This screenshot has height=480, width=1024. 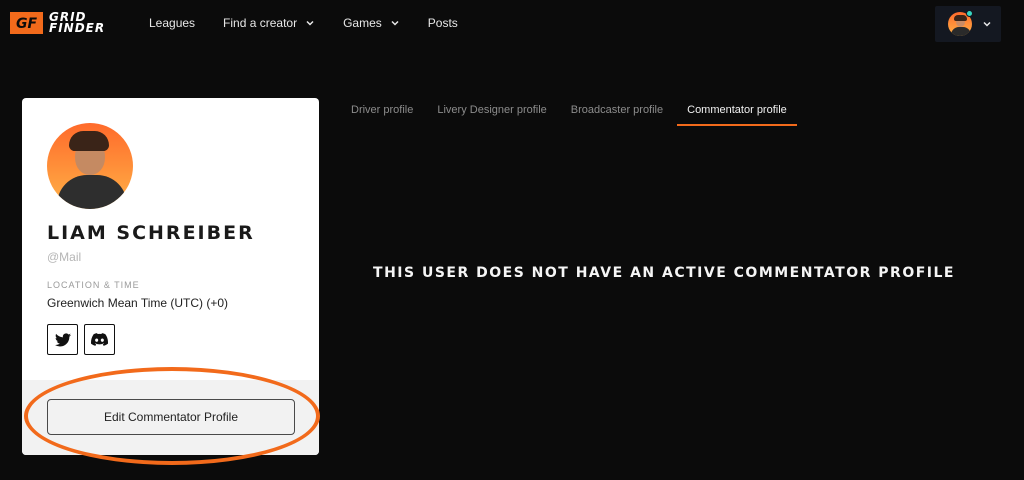 I want to click on discord-link, so click(x=99, y=339).